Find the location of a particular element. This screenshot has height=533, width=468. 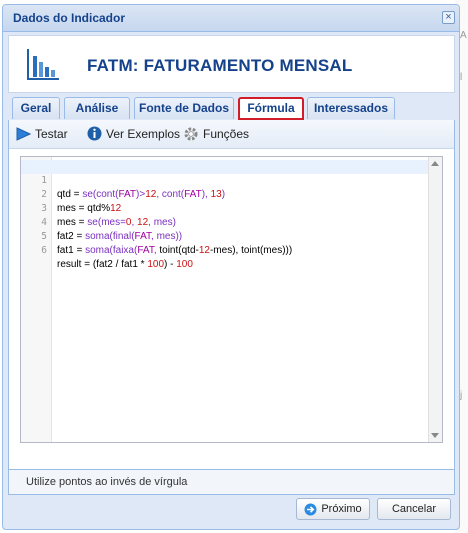

hint-bar: Utilize pontos ao invés de vírgula is located at coordinates (231, 482).